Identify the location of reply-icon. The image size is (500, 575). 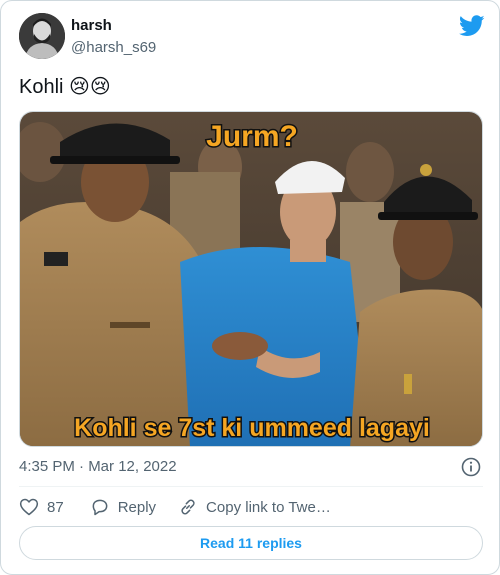
(100, 507).